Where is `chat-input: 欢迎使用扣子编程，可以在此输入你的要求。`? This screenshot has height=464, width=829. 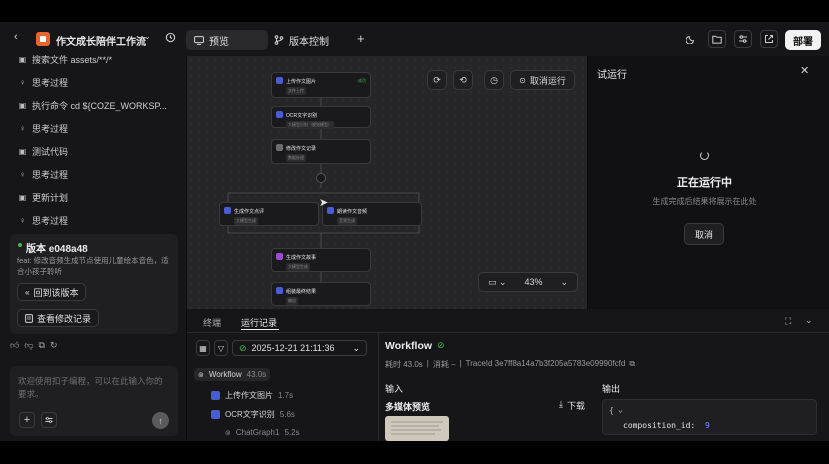 chat-input: 欢迎使用扣子编程，可以在此输入你的要求。 is located at coordinates (93, 388).